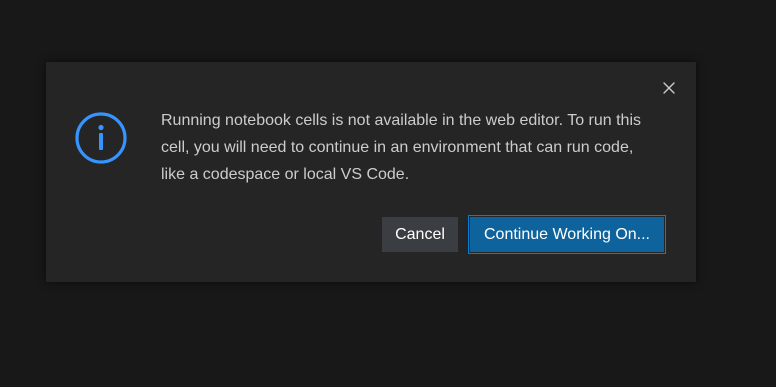 Image resolution: width=776 pixels, height=387 pixels. Describe the element at coordinates (101, 138) in the screenshot. I see `info-icon` at that location.